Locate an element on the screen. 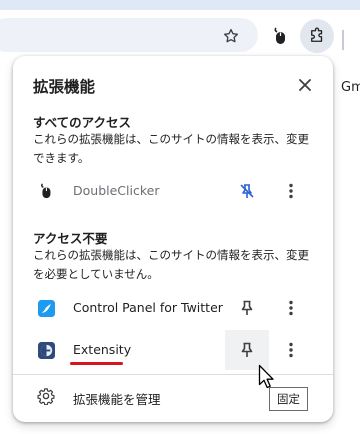 Image resolution: width=360 pixels, height=434 pixels. popup-title: 拡張機能 is located at coordinates (64, 87).